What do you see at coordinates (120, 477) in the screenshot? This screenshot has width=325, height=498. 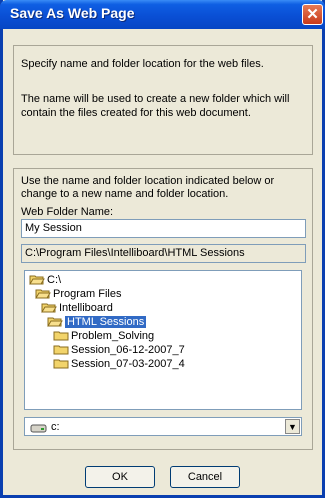 I see `ok-button: OK` at bounding box center [120, 477].